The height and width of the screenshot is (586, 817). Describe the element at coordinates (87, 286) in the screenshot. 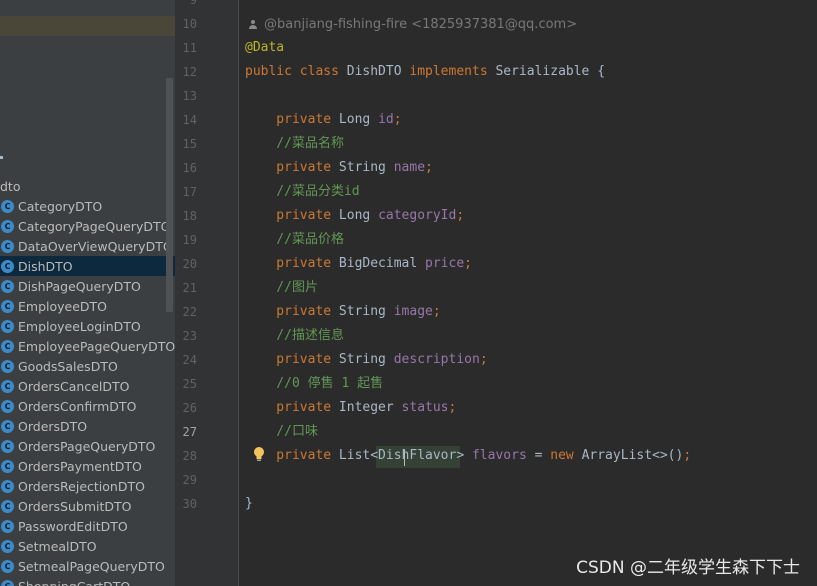

I see `tree-item: C DishPageQueryDTO` at that location.